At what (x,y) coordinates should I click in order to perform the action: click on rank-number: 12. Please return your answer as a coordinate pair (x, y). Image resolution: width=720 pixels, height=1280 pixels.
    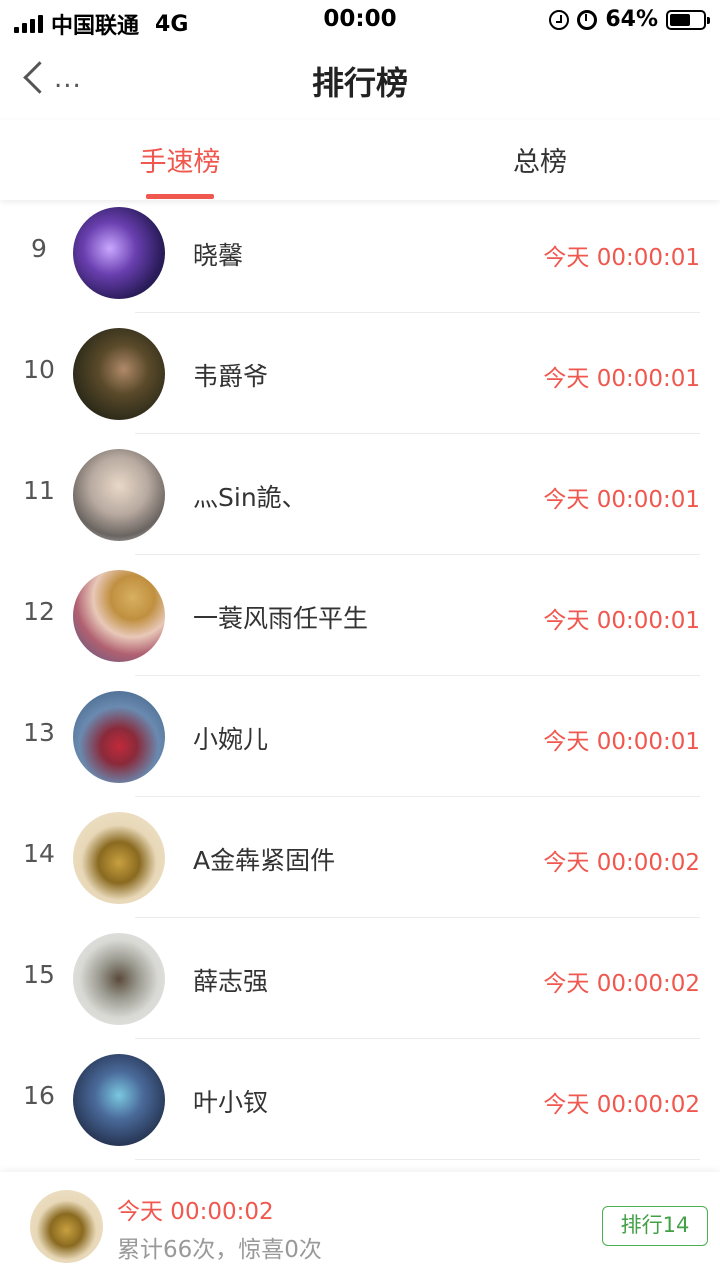
    Looking at the image, I should click on (39, 611).